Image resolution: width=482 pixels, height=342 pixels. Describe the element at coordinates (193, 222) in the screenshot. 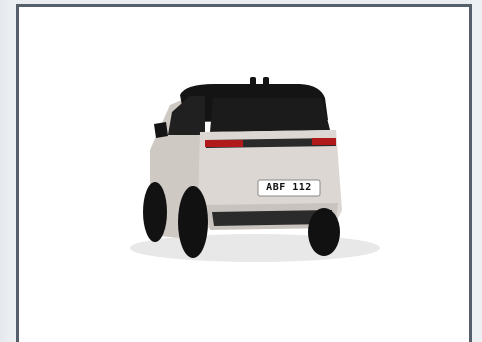

I see `wheel-rear-left` at that location.